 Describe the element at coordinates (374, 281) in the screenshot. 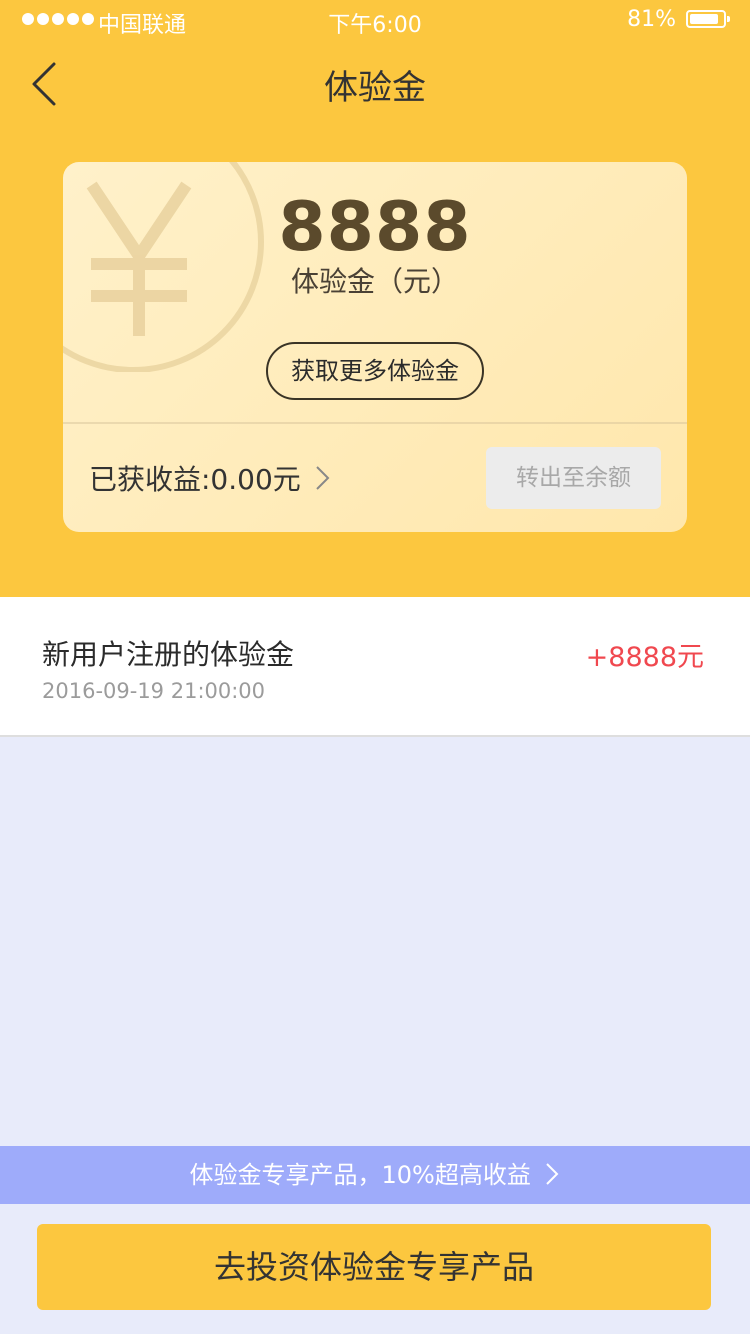

I see `fund-amount-label: 体验金（元）` at that location.